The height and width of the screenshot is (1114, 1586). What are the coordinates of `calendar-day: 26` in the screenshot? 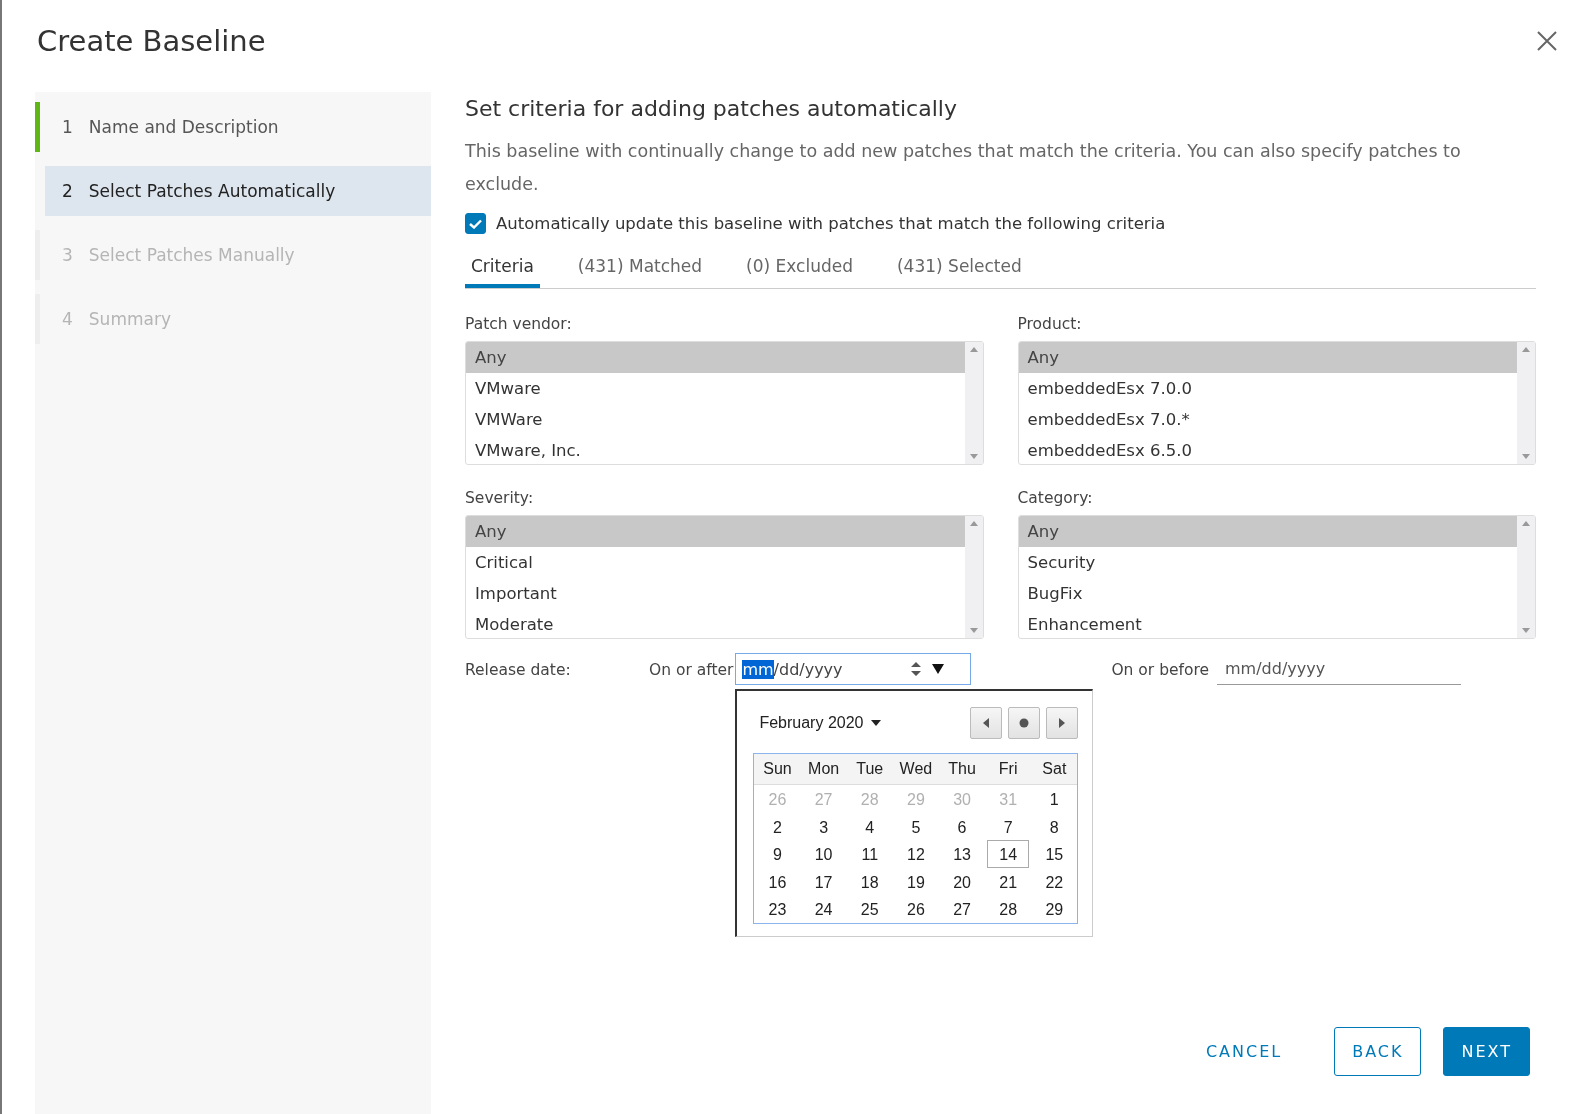 It's located at (915, 909).